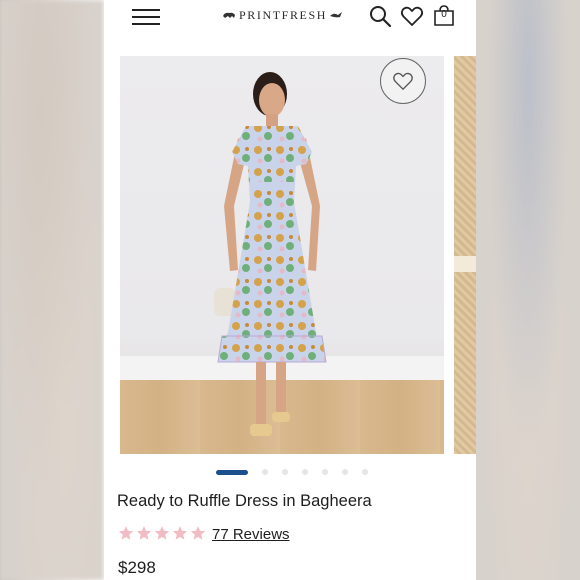 This screenshot has height=580, width=580. What do you see at coordinates (146, 15) in the screenshot?
I see `menu-icon` at bounding box center [146, 15].